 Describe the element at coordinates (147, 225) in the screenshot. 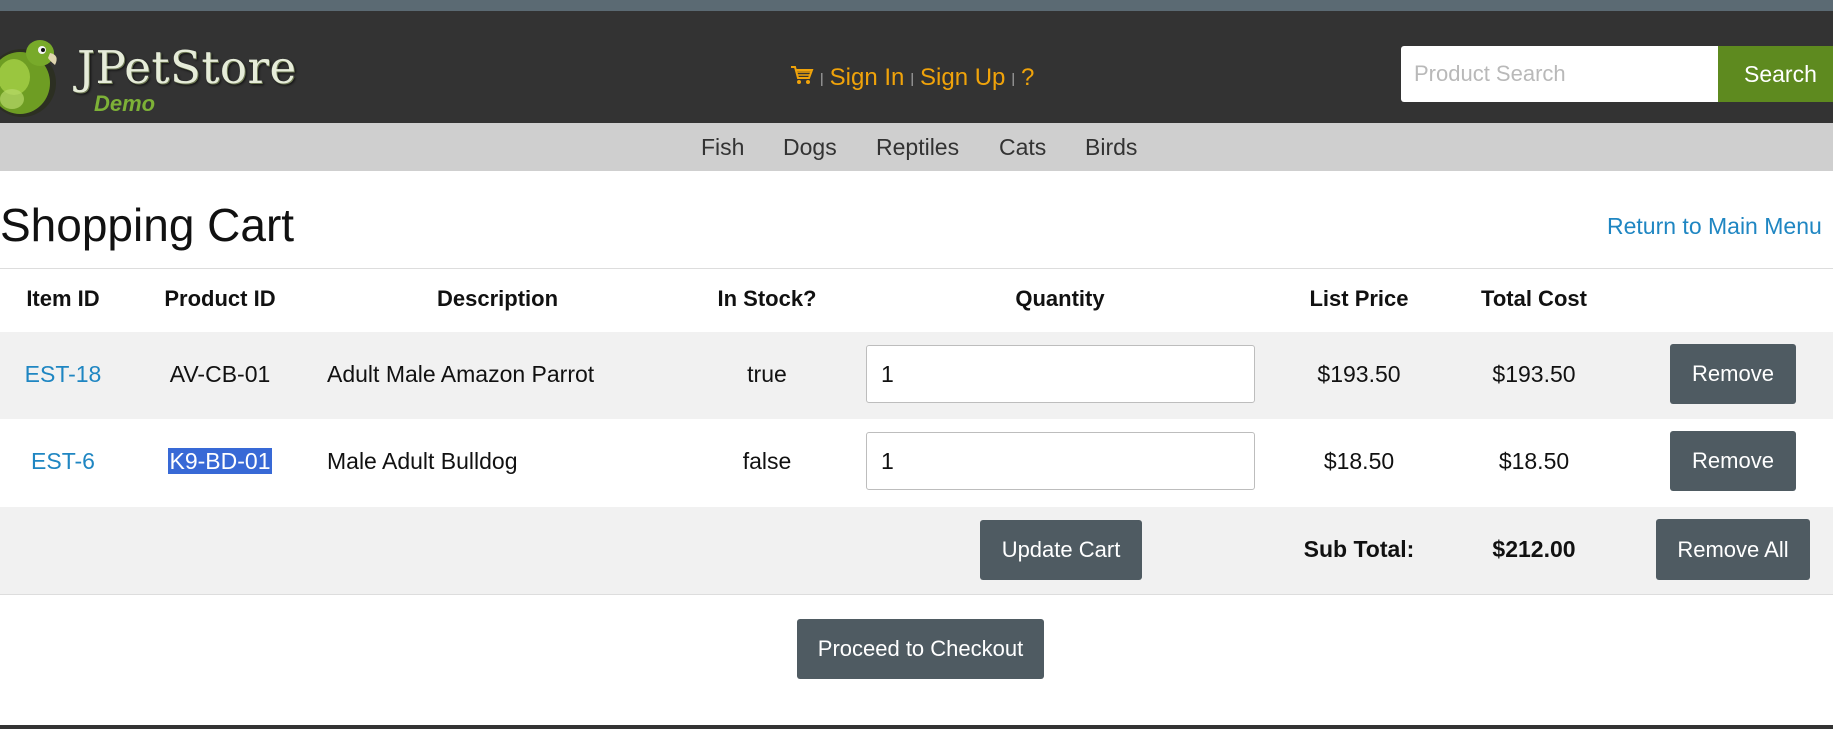

I see `page-title: Shopping Cart` at that location.